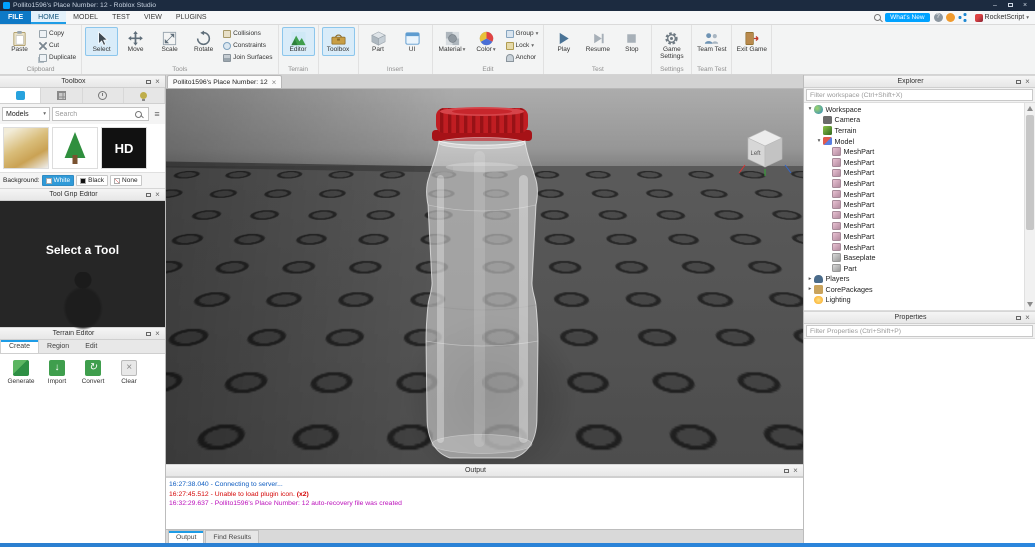 The image size is (1035, 547). I want to click on move-tool-button: Move, so click(135, 41).